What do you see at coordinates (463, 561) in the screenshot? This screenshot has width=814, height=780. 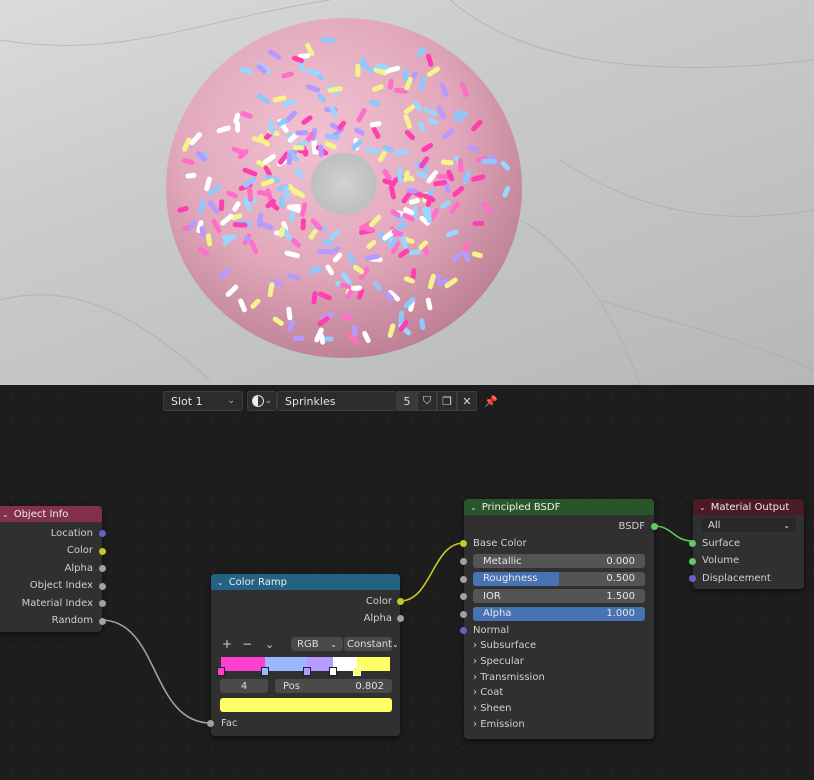 I see `input-metallic-socket` at bounding box center [463, 561].